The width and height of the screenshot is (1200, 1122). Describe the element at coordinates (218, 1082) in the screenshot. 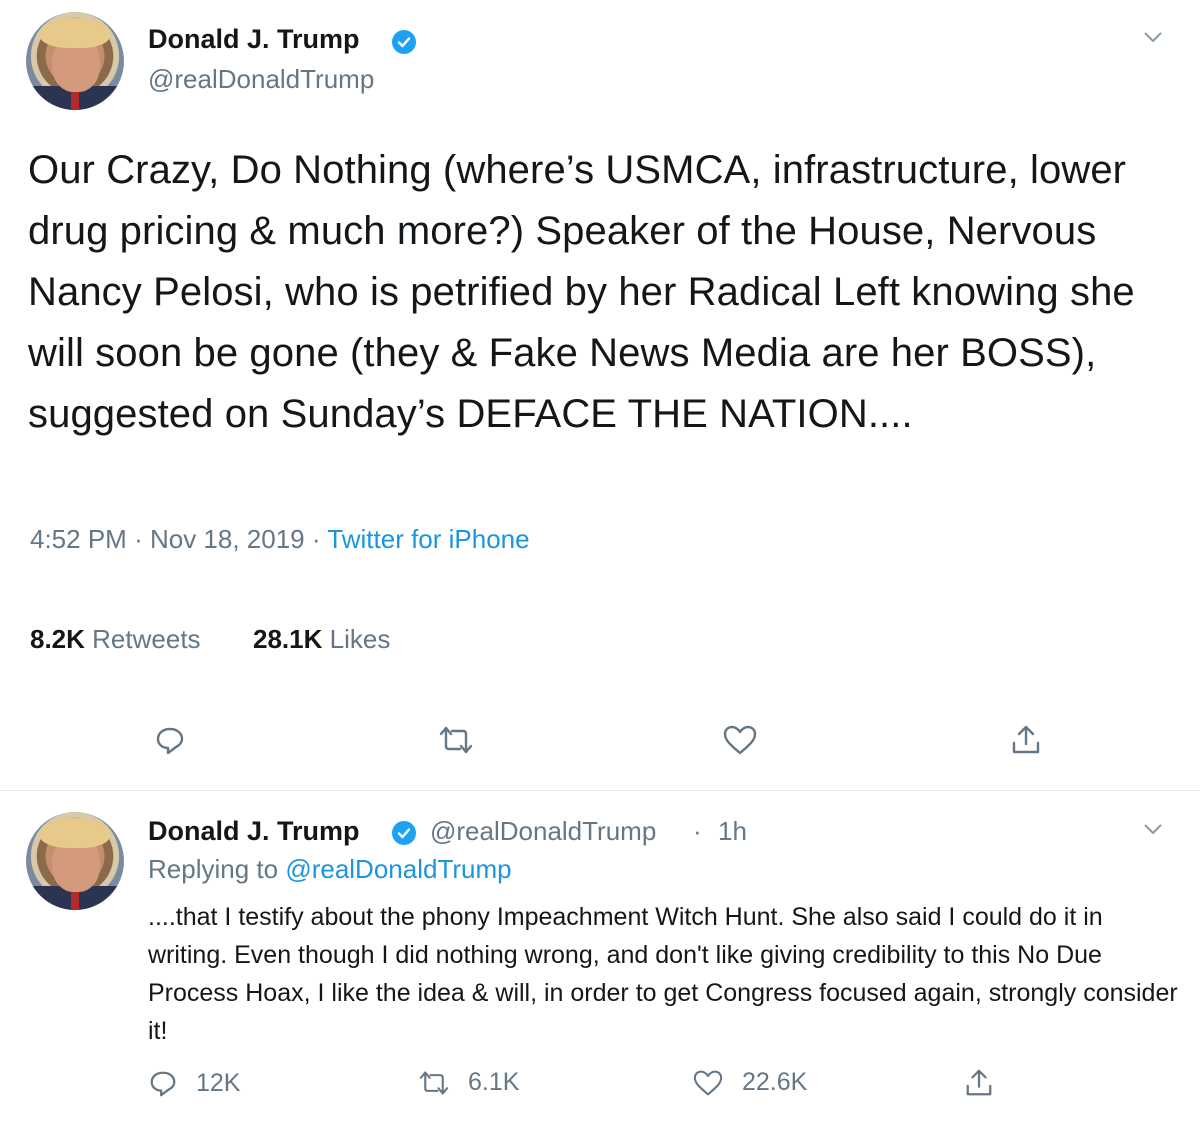

I see `reply-count: 12K` at that location.